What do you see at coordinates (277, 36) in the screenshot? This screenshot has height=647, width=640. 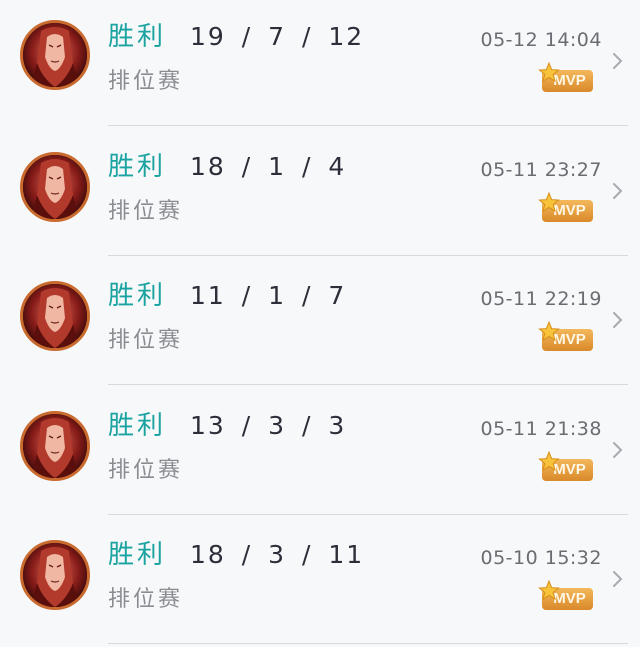 I see `match-kda: 19 / 7 / 12` at bounding box center [277, 36].